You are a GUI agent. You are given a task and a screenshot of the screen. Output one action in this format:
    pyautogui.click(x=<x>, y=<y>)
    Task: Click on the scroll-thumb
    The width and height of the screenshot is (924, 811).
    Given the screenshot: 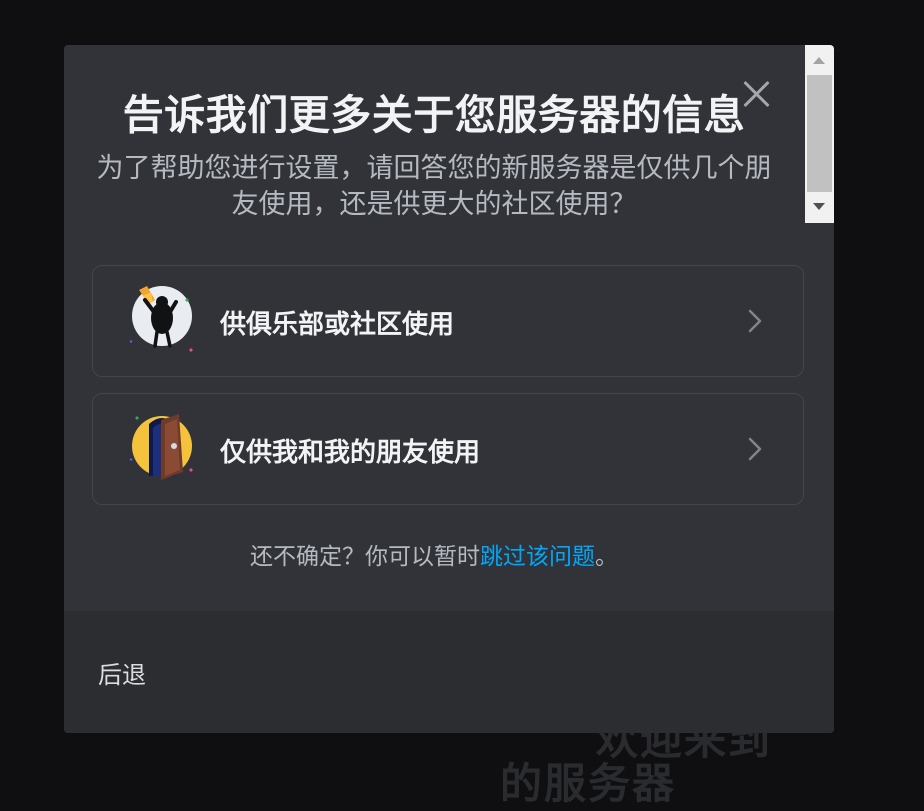 What is the action you would take?
    pyautogui.click(x=819, y=133)
    